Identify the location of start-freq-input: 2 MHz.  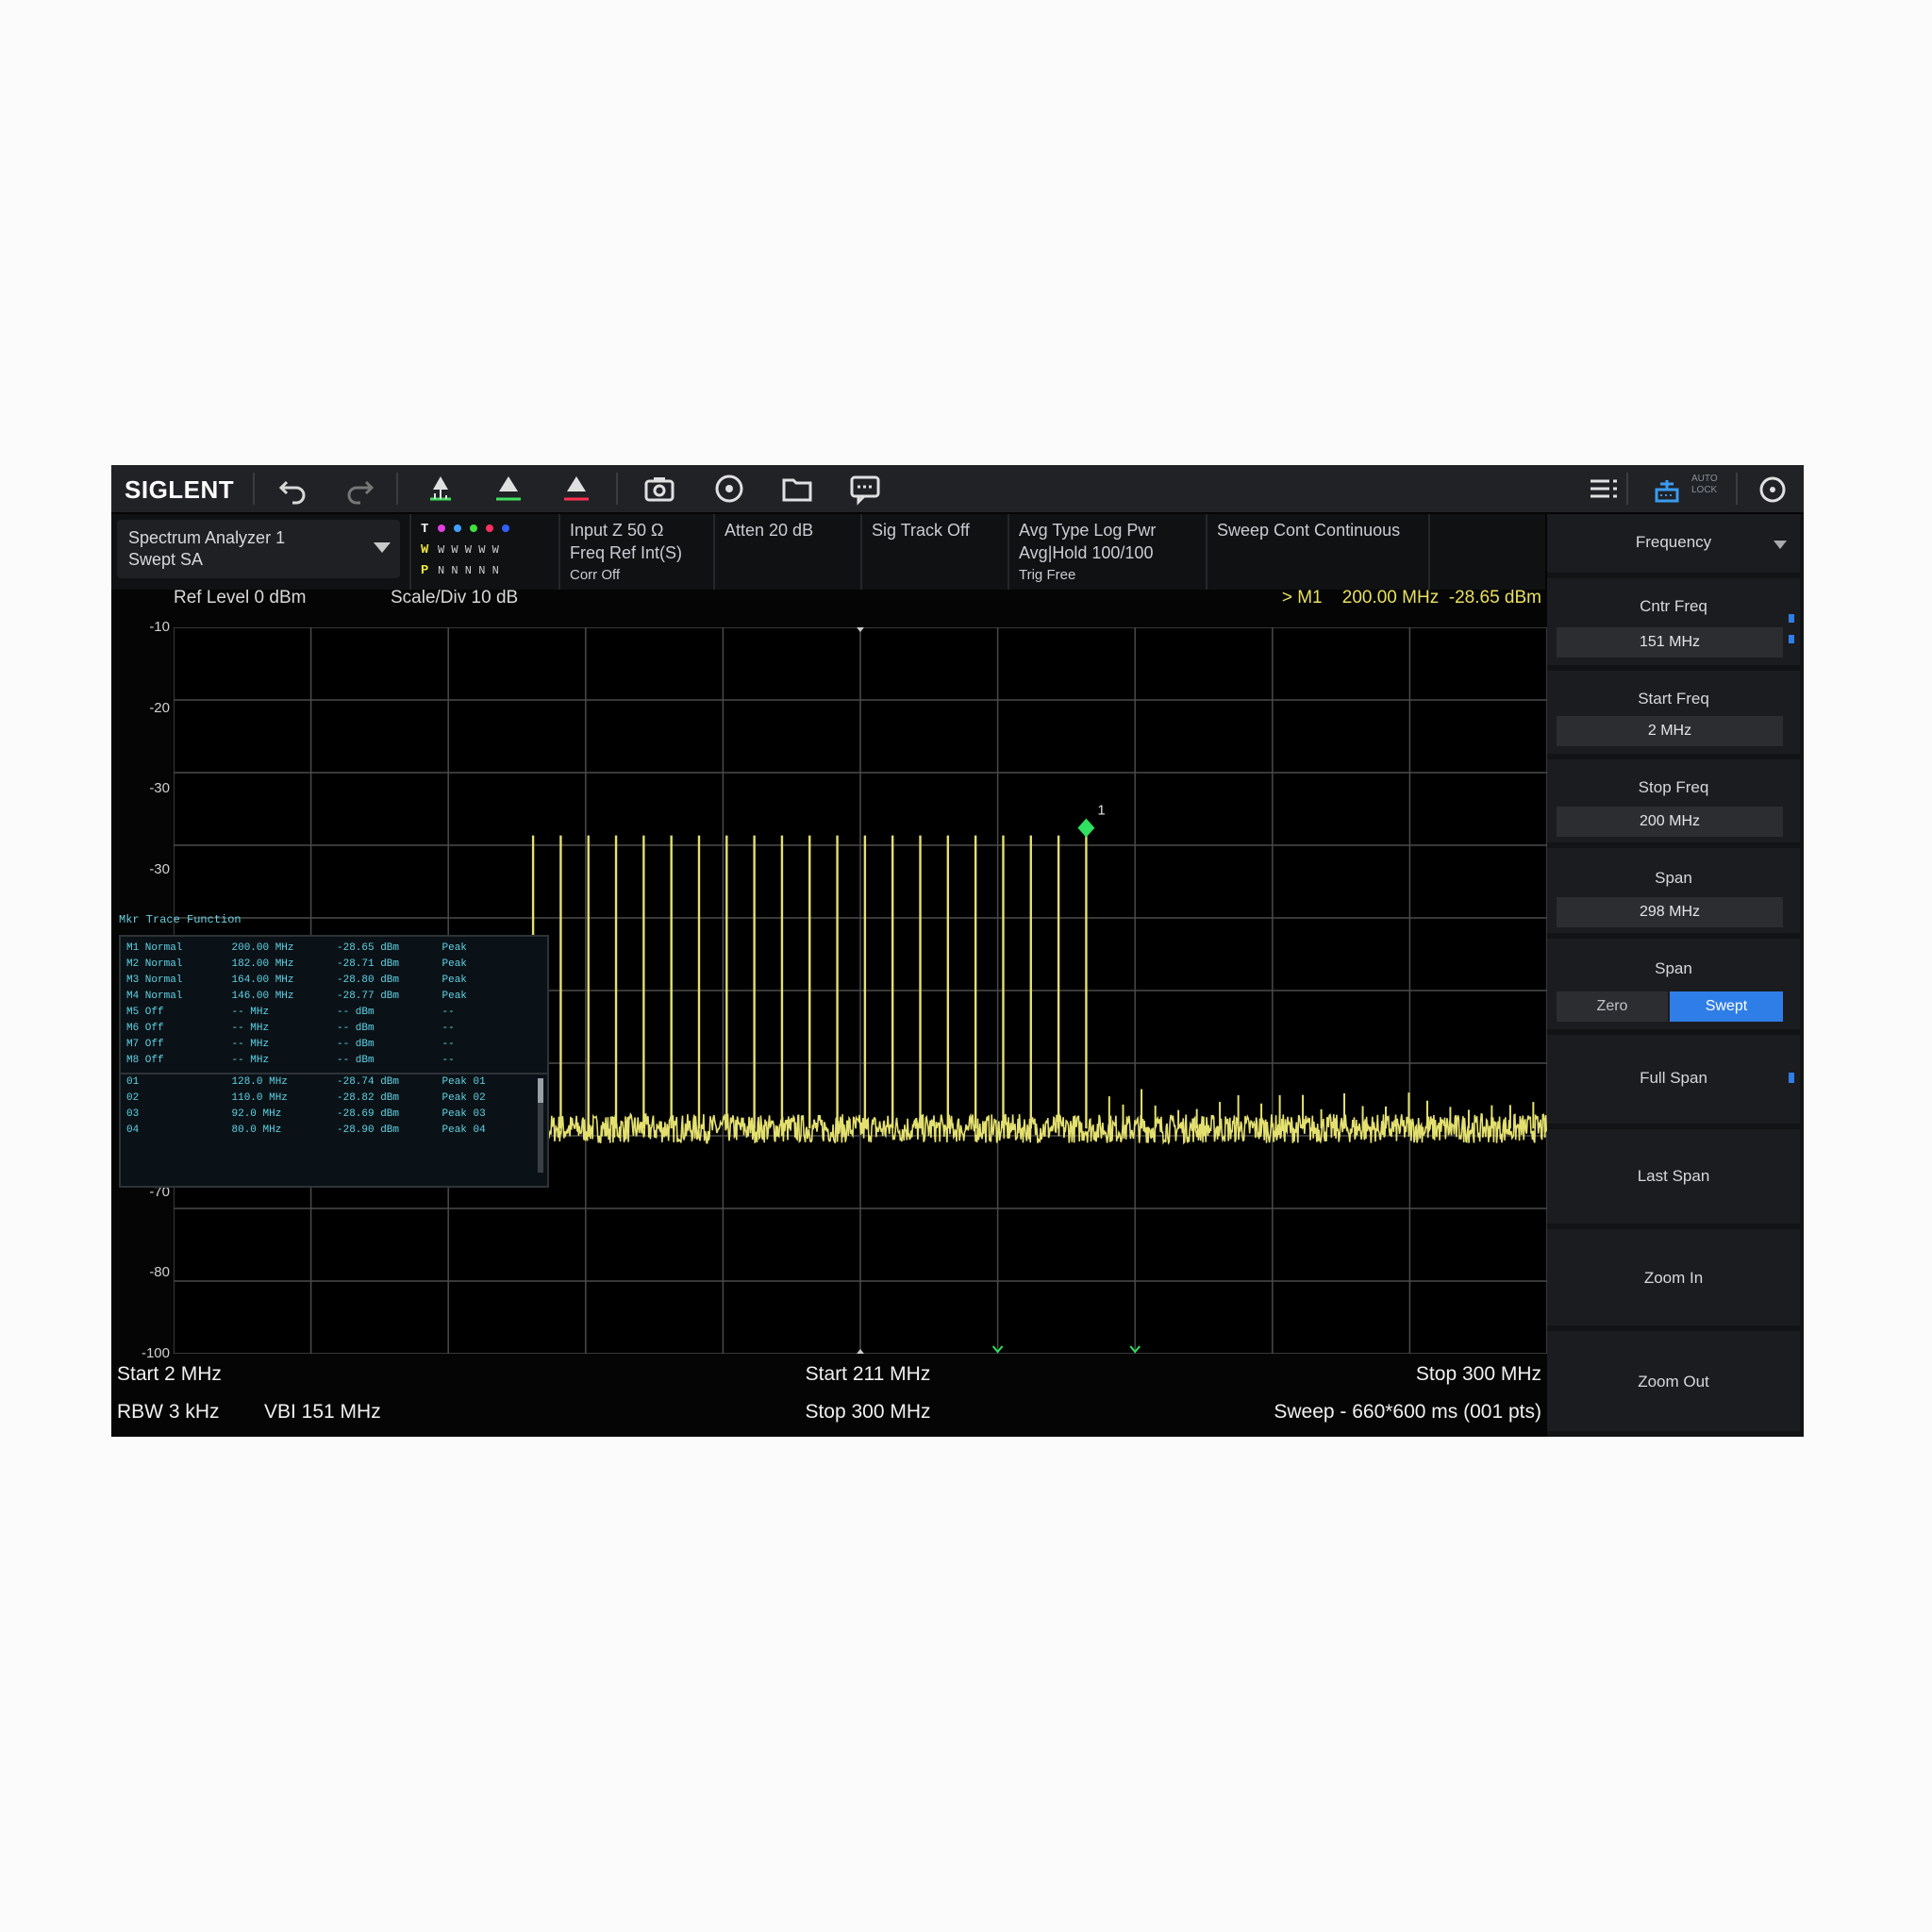
(1670, 731).